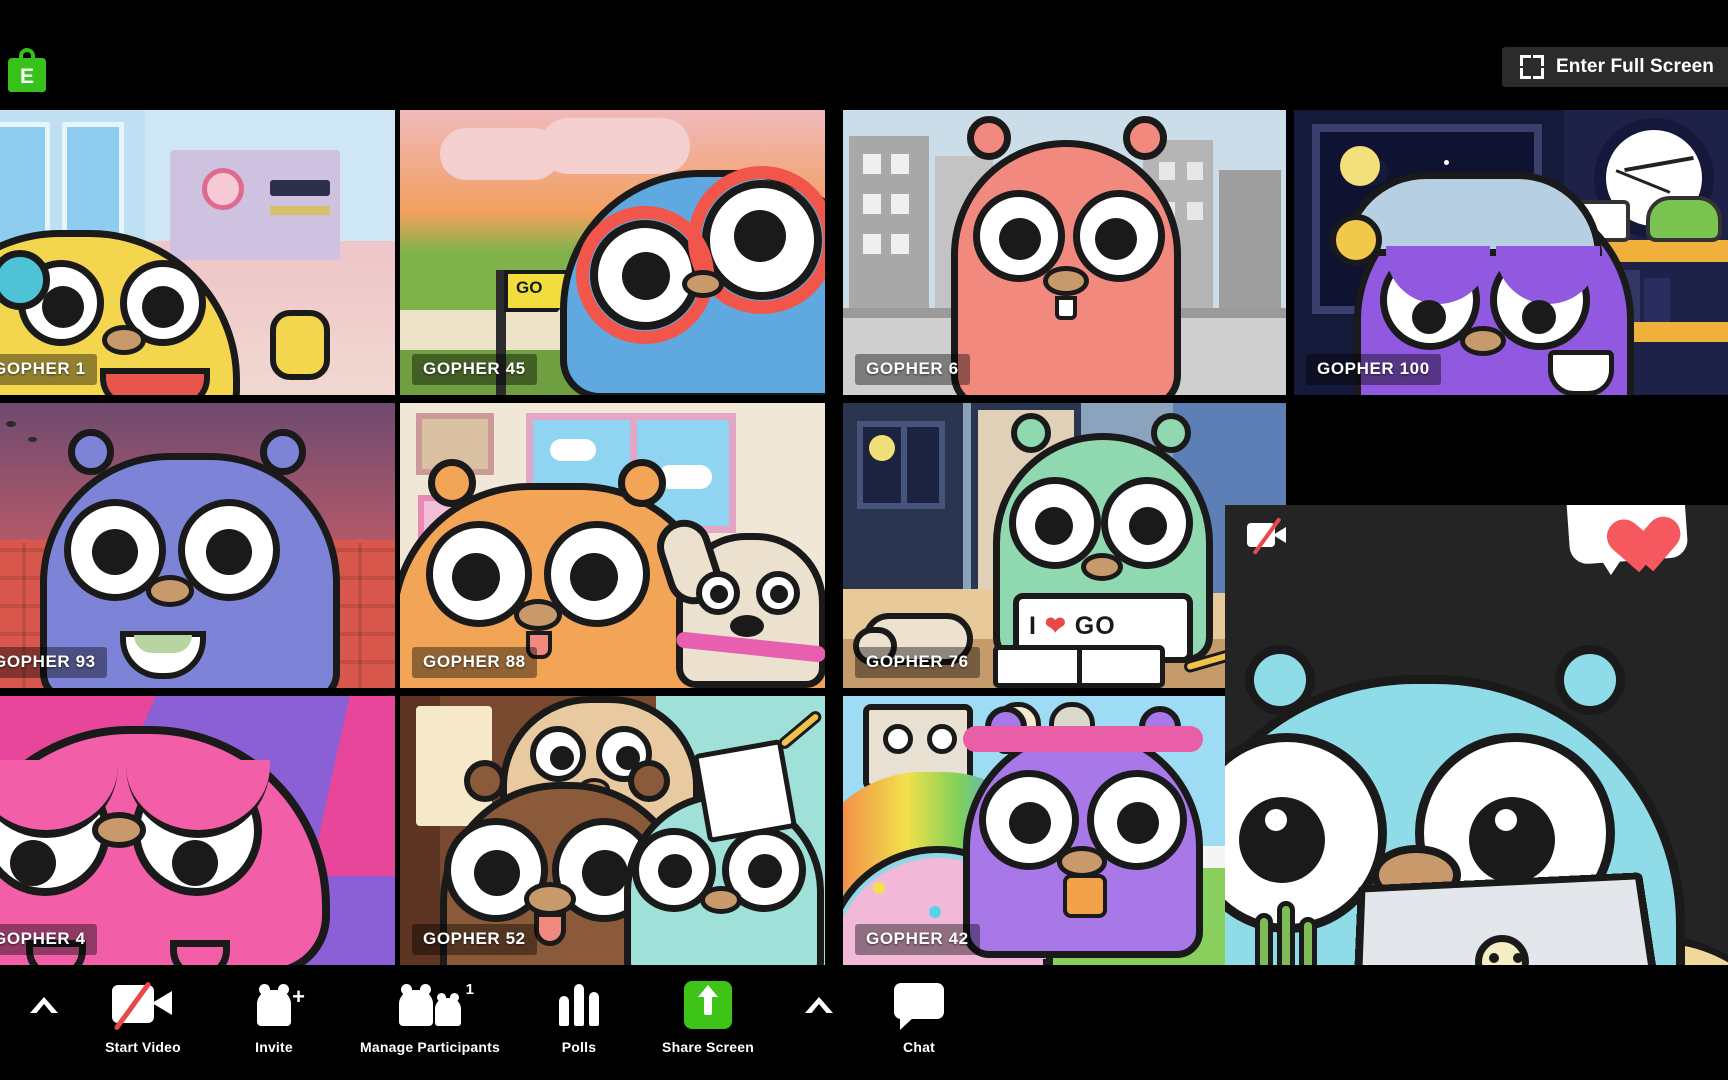  What do you see at coordinates (274, 1047) in the screenshot?
I see `invite-label: Invite` at bounding box center [274, 1047].